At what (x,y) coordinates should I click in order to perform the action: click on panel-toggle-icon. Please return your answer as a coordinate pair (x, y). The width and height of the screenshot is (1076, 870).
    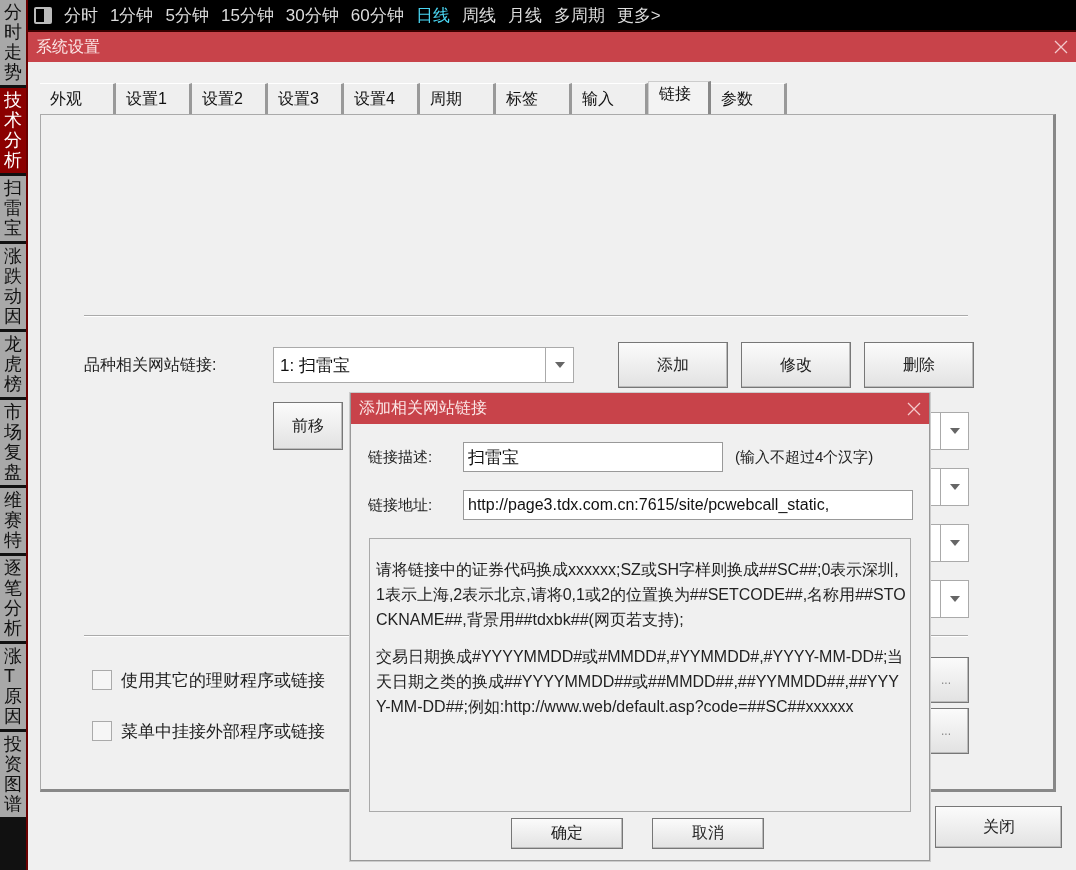
    Looking at the image, I should click on (43, 15).